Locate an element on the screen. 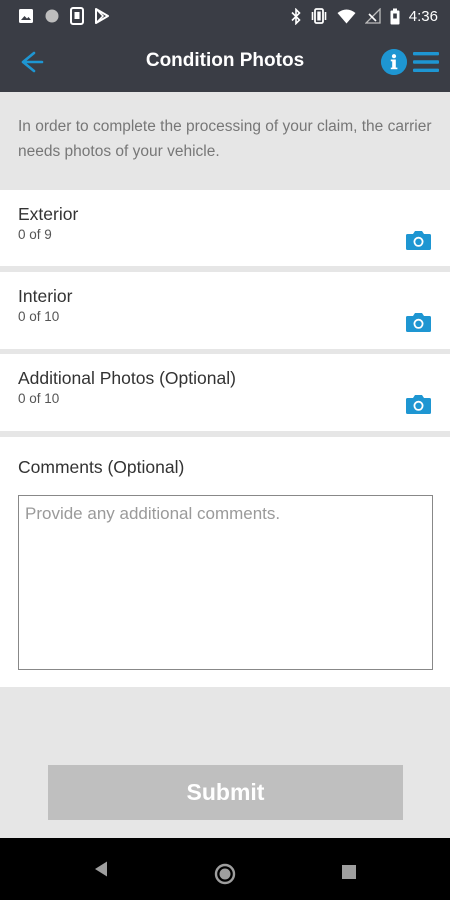 The width and height of the screenshot is (450, 900). battery-icon is located at coordinates (395, 16).